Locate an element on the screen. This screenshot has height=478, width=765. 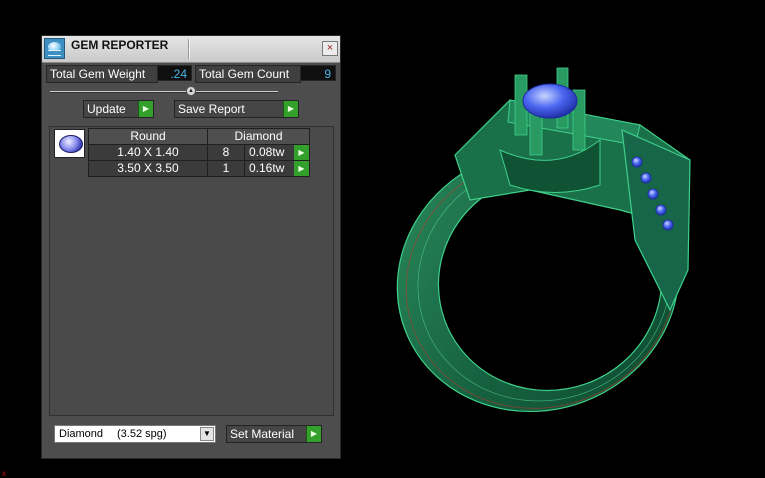
set-material-play-icon: ▶ is located at coordinates (313, 434).